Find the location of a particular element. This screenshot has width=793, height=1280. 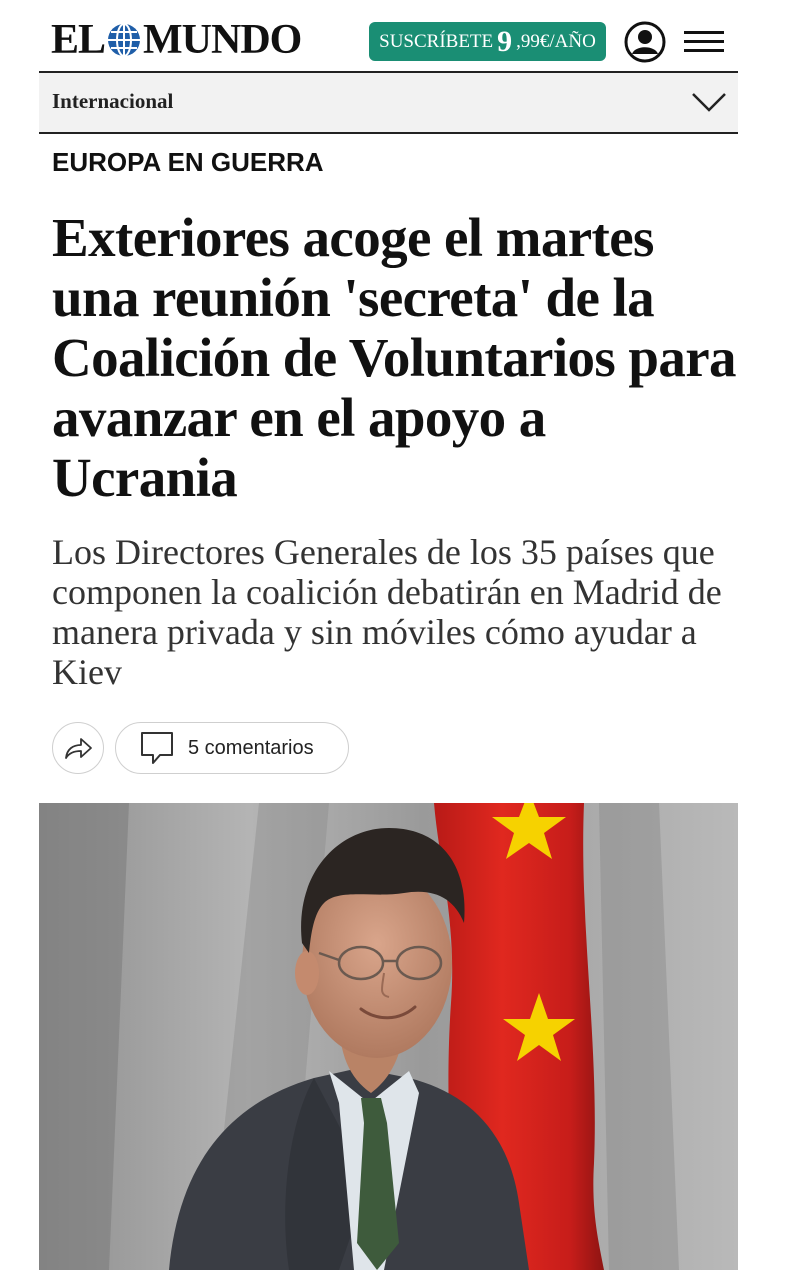

subscribe-button: SUSCRÍBETE 9 ,99€/AÑO is located at coordinates (487, 41).